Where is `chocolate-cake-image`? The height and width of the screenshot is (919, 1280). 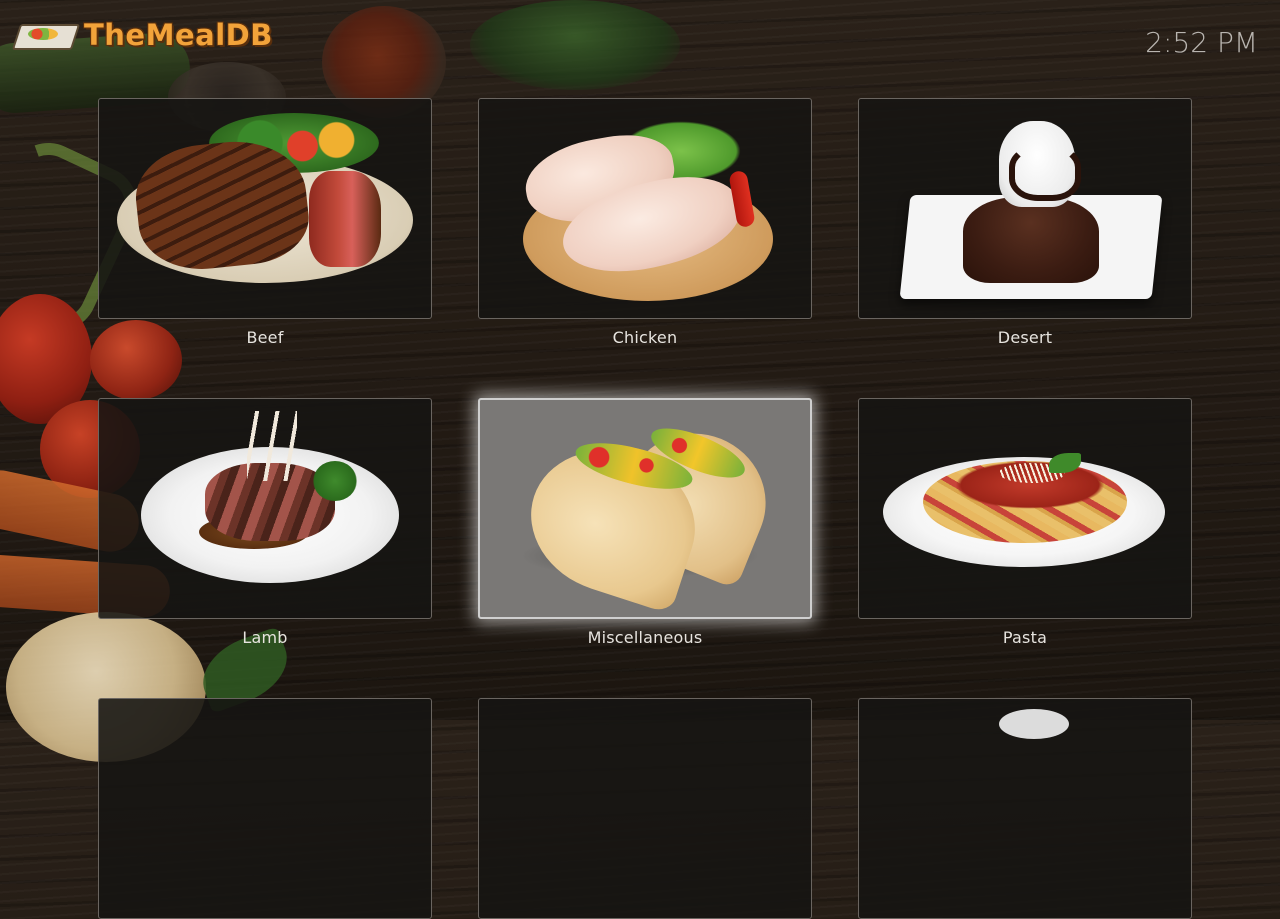 chocolate-cake-image is located at coordinates (1031, 240).